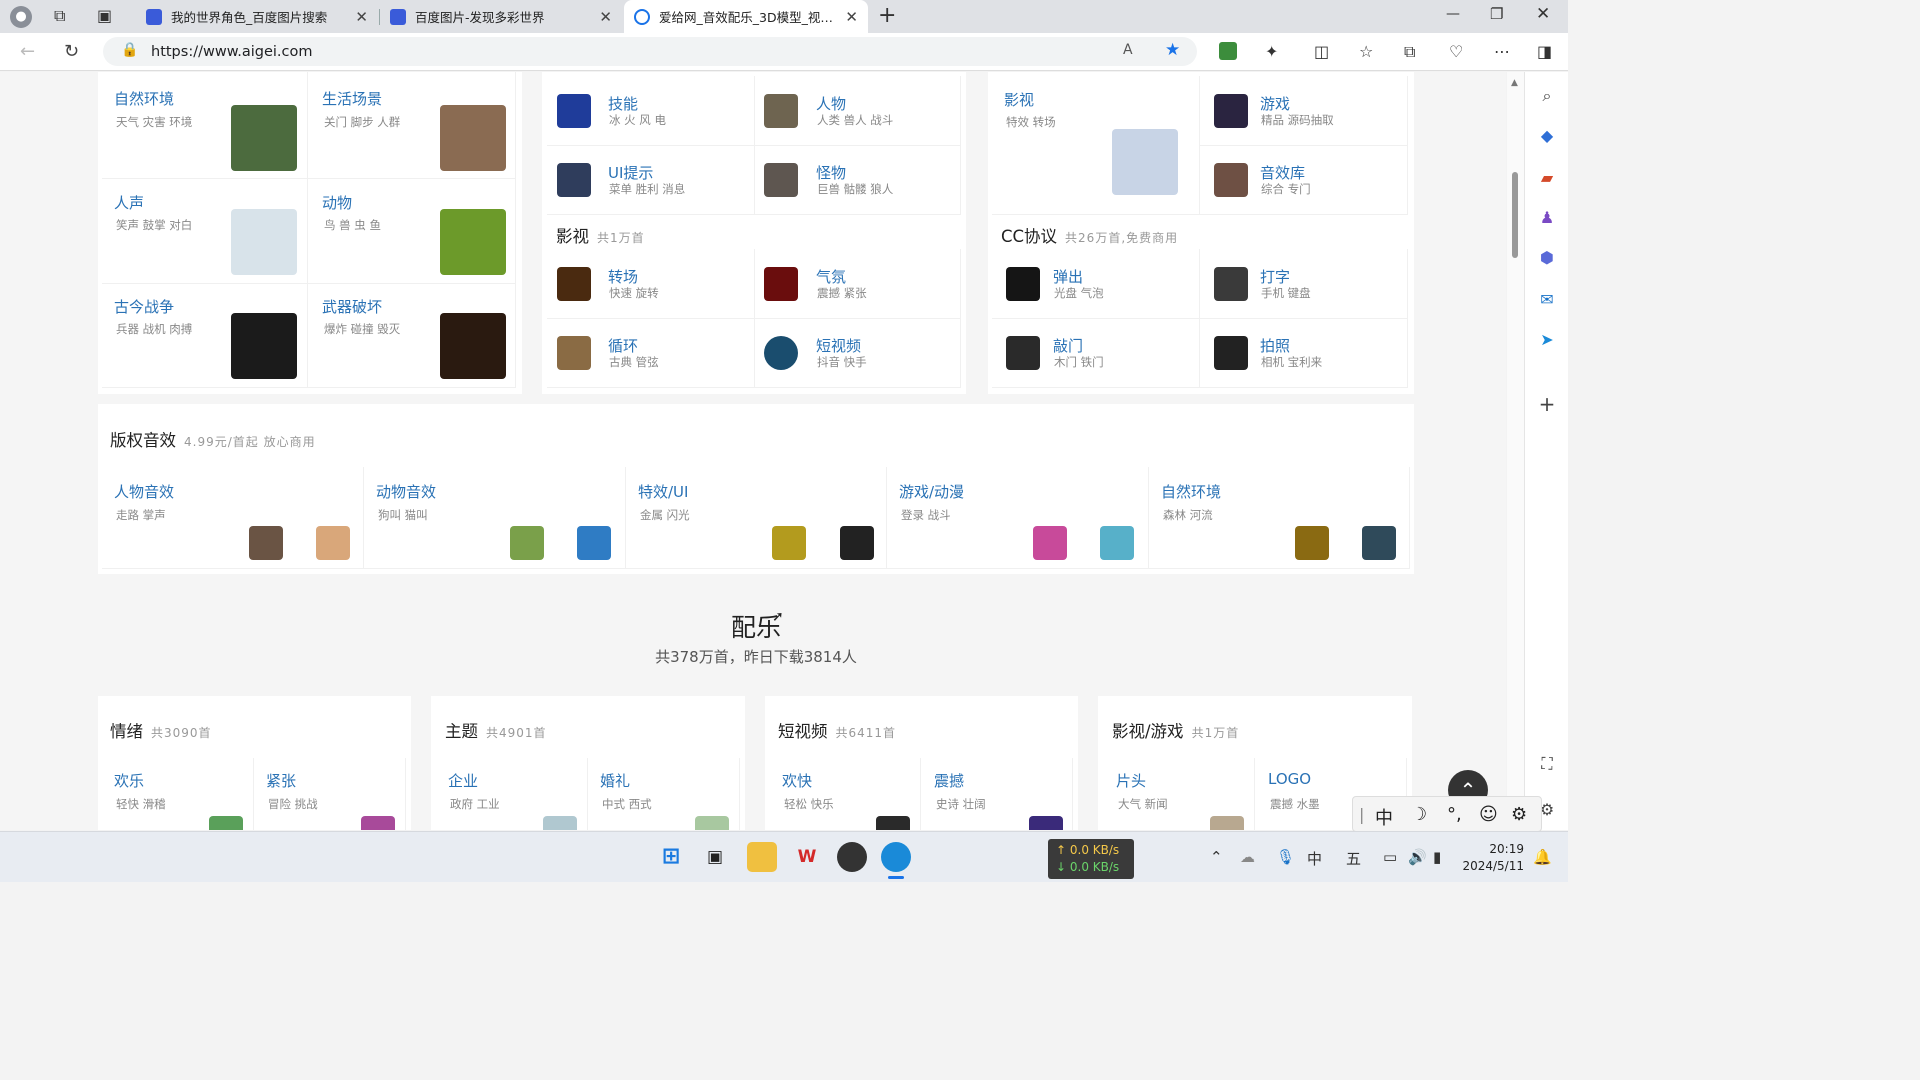 Image resolution: width=1920 pixels, height=1080 pixels. What do you see at coordinates (746, 16) in the screenshot?
I see `tab-aigei: 爱给网_音效配乐_3D模型_视频素 ✕` at bounding box center [746, 16].